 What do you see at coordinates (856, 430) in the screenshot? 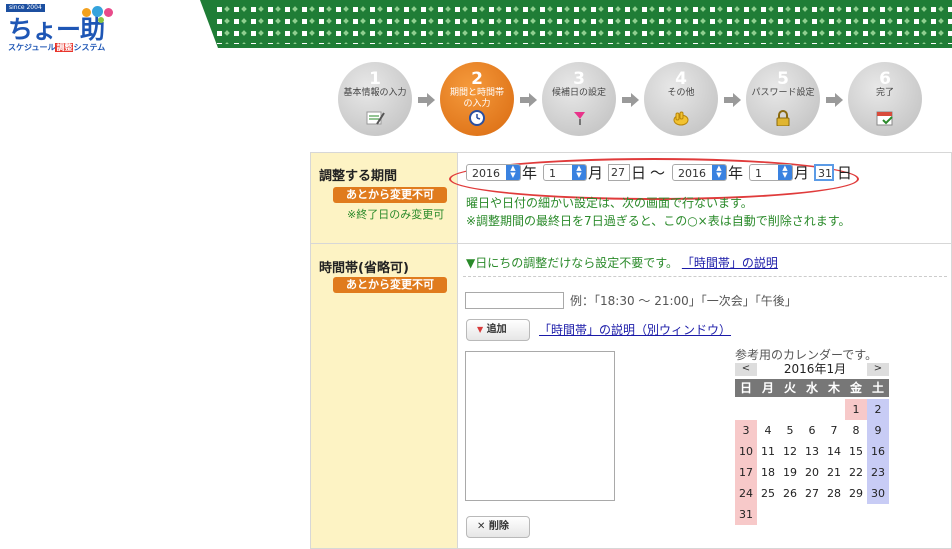
I see `calendar-day: 8` at bounding box center [856, 430].